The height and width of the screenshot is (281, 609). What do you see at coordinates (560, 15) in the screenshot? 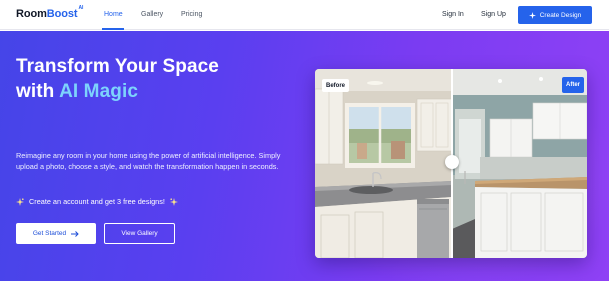
I see `create-design-label: Create Design` at bounding box center [560, 15].